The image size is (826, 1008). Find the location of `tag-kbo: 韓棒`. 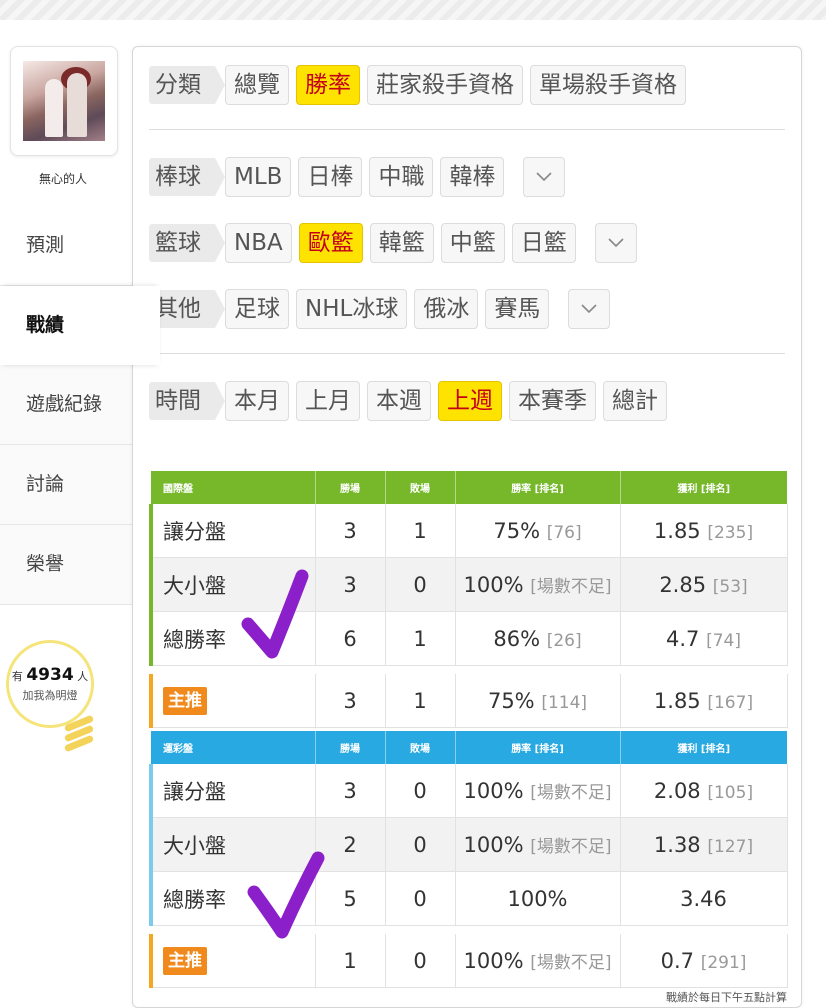

tag-kbo: 韓棒 is located at coordinates (472, 177).